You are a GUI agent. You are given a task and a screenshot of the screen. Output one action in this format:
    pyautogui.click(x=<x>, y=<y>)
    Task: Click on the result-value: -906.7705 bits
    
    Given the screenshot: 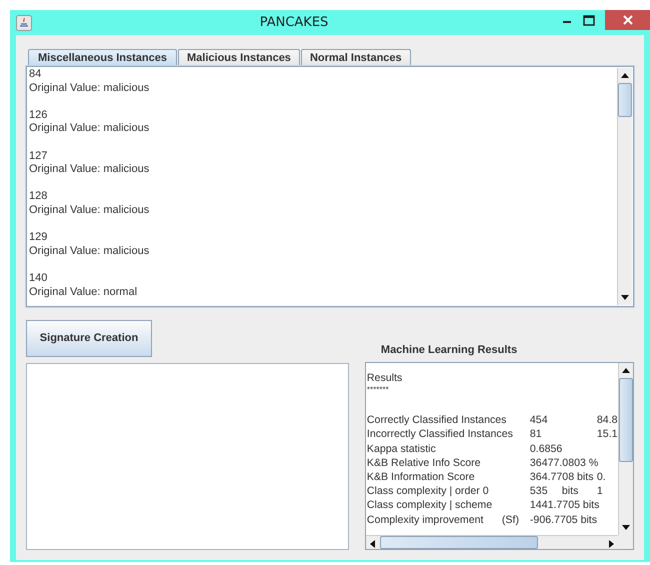 What is the action you would take?
    pyautogui.click(x=563, y=519)
    